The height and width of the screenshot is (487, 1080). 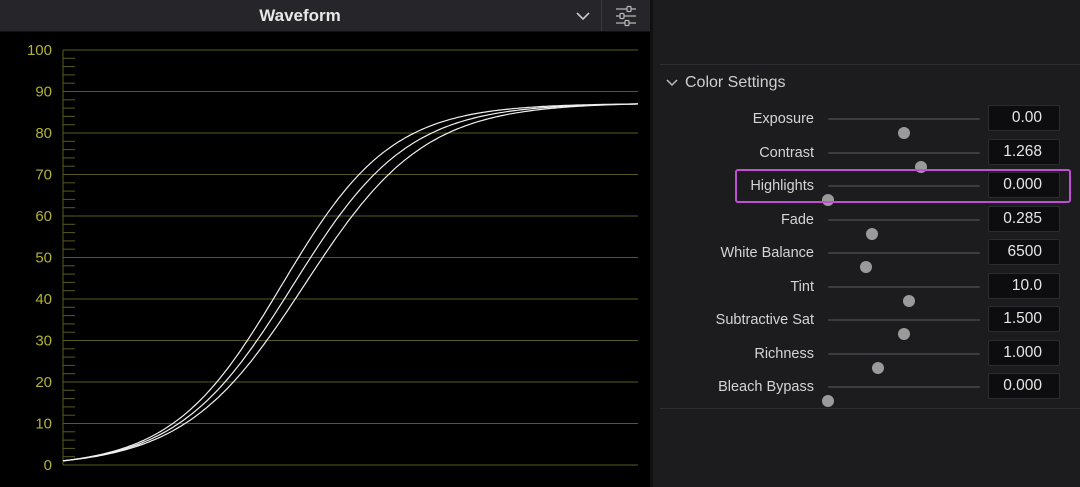 I want to click on scope-settings-button, so click(x=625, y=15).